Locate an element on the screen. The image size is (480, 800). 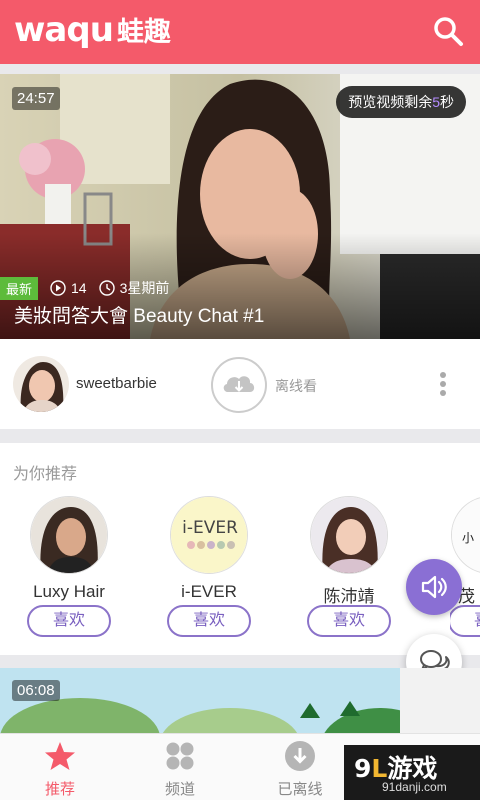
clock-icon is located at coordinates (106, 288).